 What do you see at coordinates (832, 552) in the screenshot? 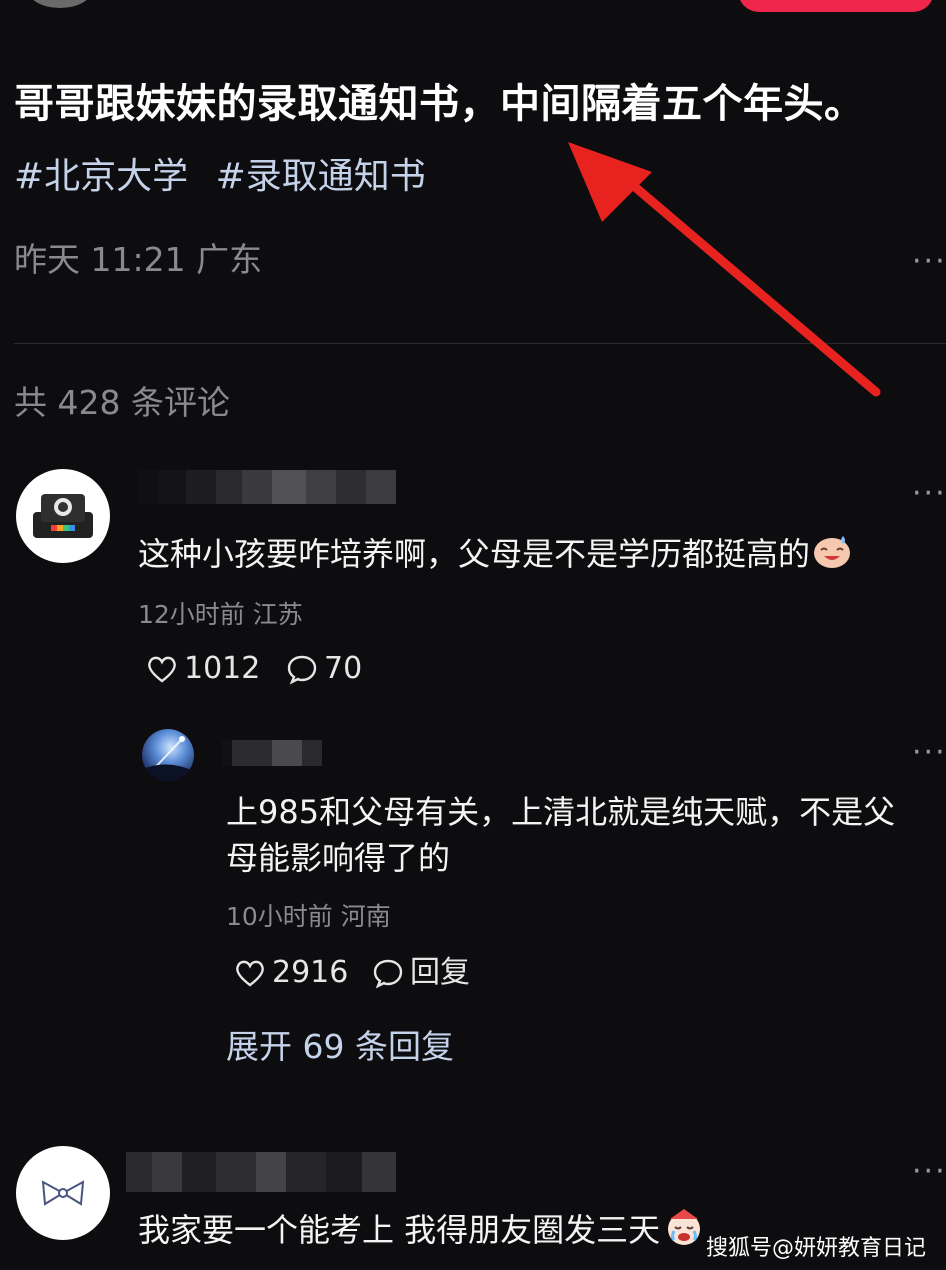
I see `sweat-smile-emoji-icon` at bounding box center [832, 552].